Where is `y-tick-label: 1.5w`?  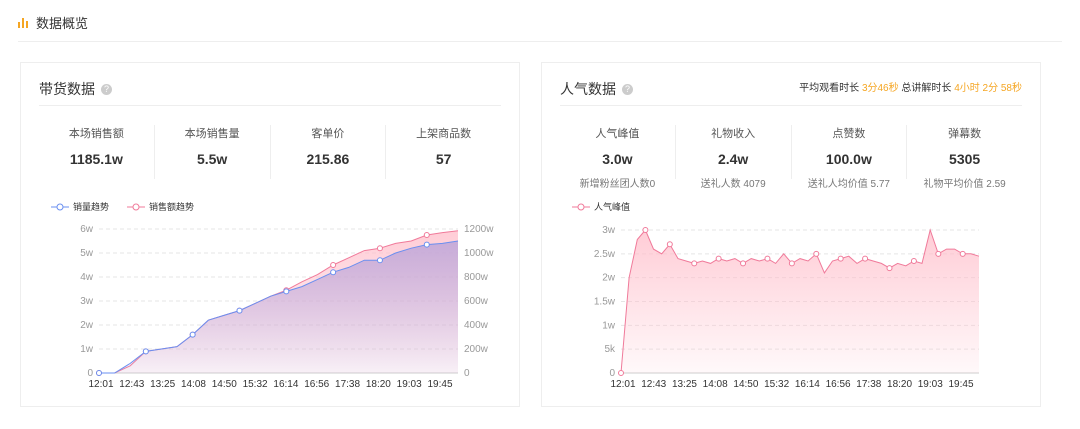
y-tick-label: 1.5w is located at coordinates (605, 302).